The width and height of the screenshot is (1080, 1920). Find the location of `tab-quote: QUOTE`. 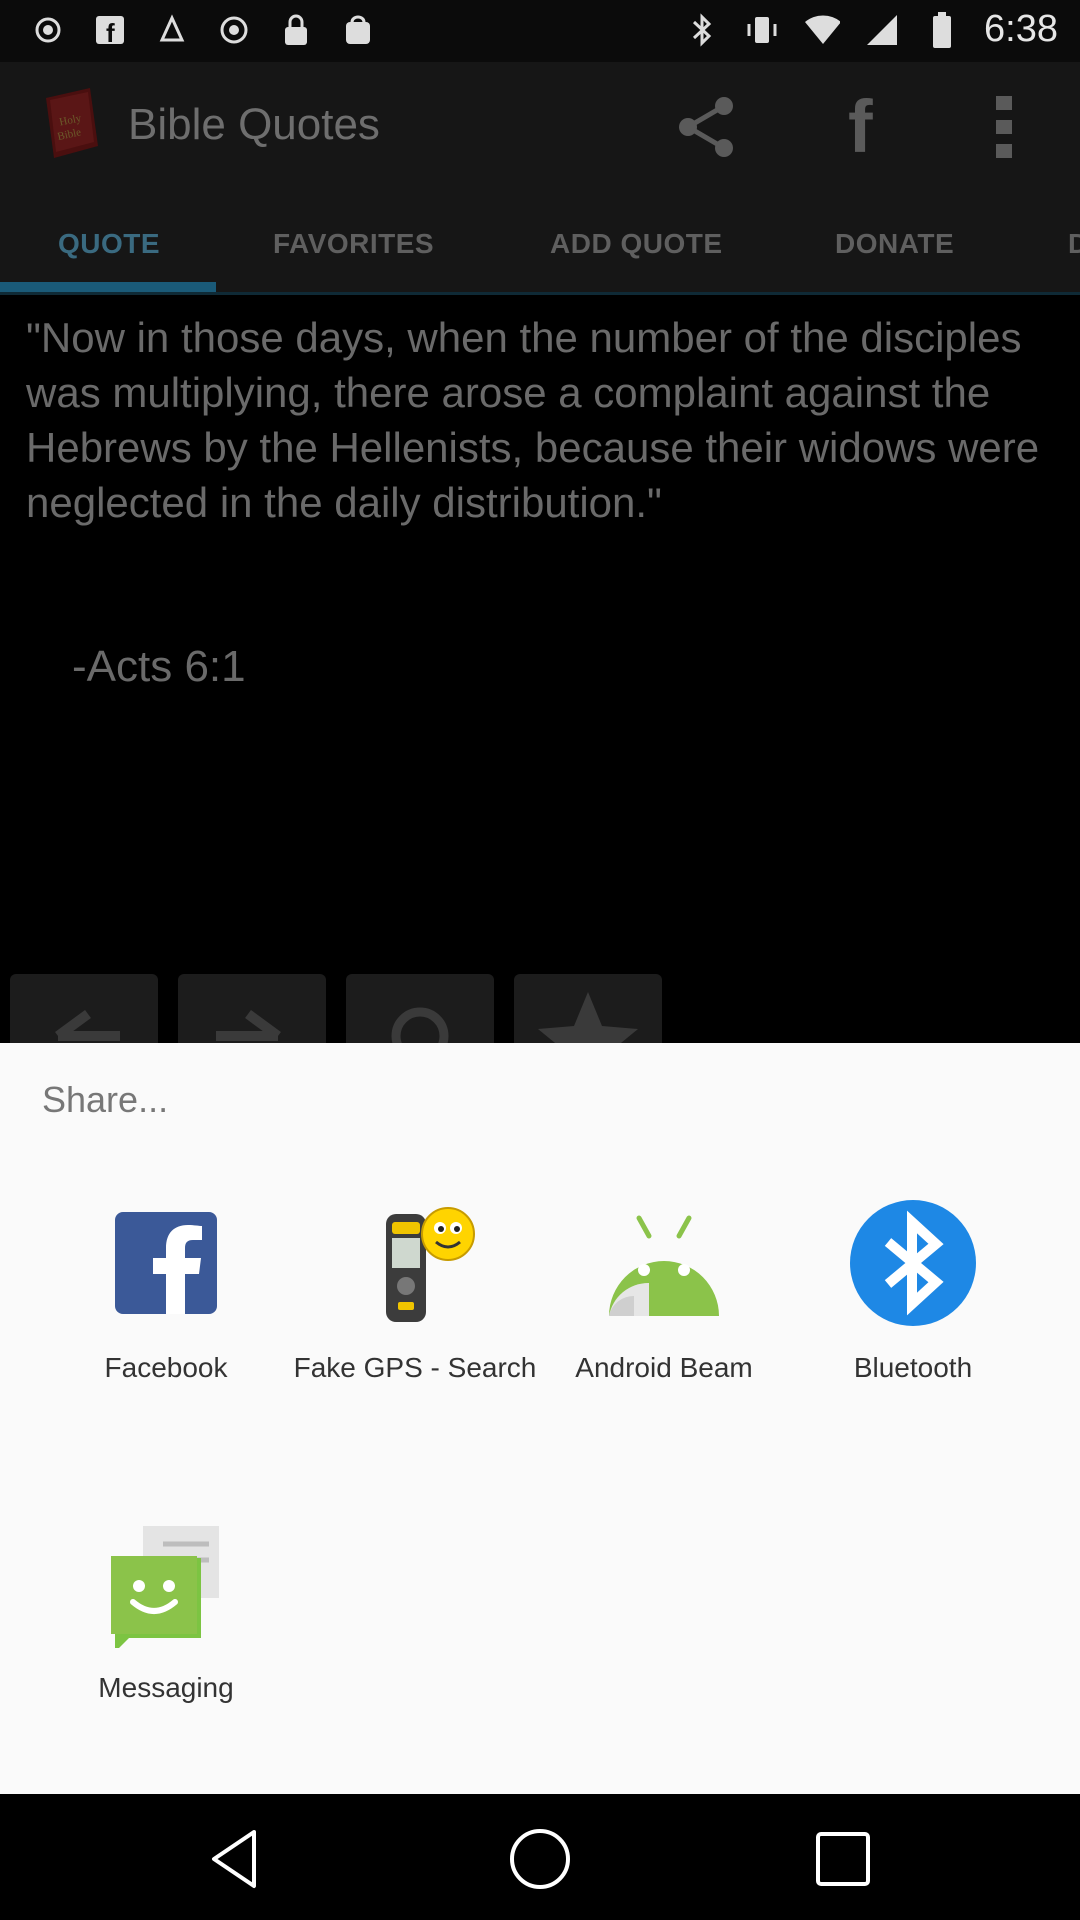

tab-quote: QUOTE is located at coordinates (109, 244).